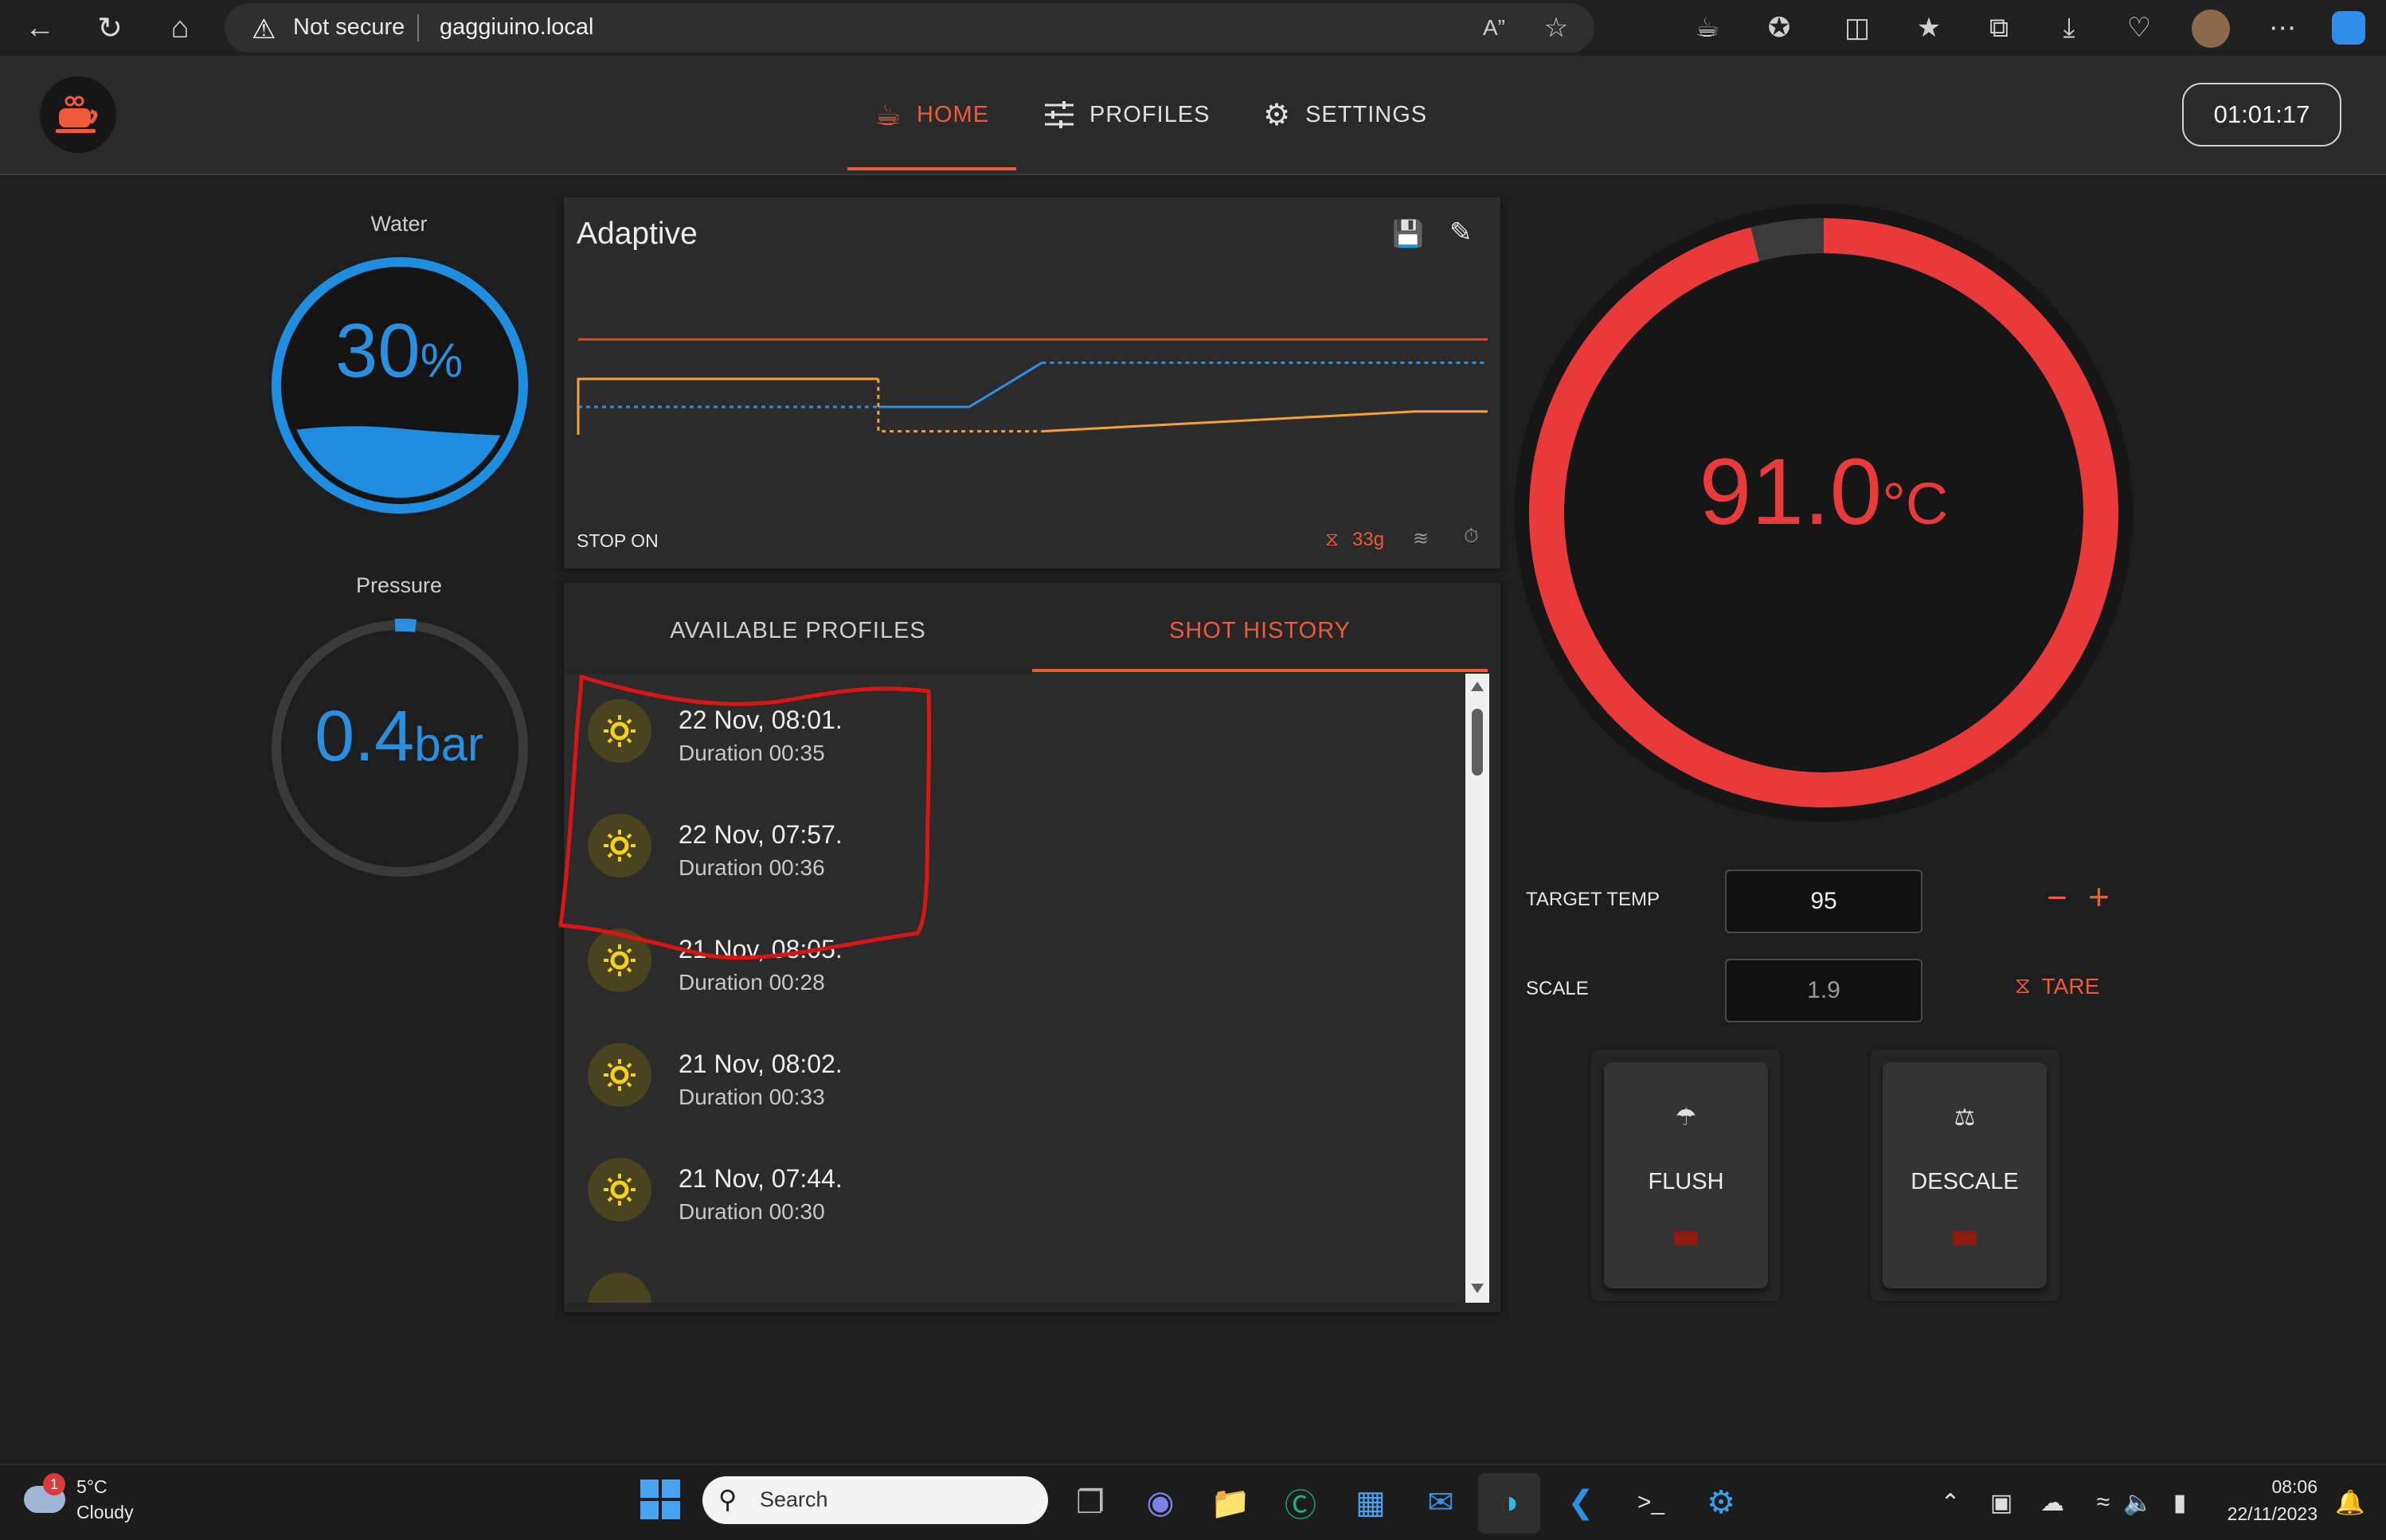 The width and height of the screenshot is (2386, 1540). I want to click on gear-icon: ⚙, so click(1277, 115).